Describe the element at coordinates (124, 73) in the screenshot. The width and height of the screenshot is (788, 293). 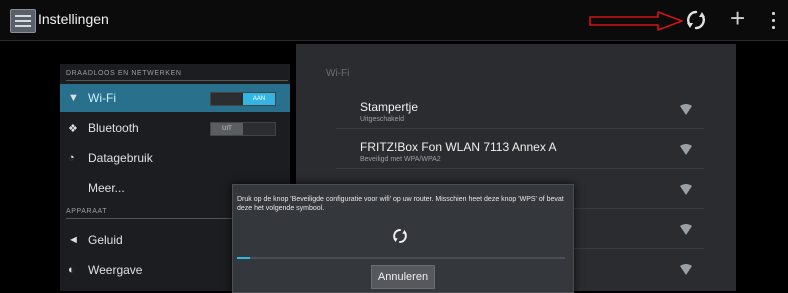
I see `section-header-wireless: DRAADLOOS EN NETWERKEN` at that location.